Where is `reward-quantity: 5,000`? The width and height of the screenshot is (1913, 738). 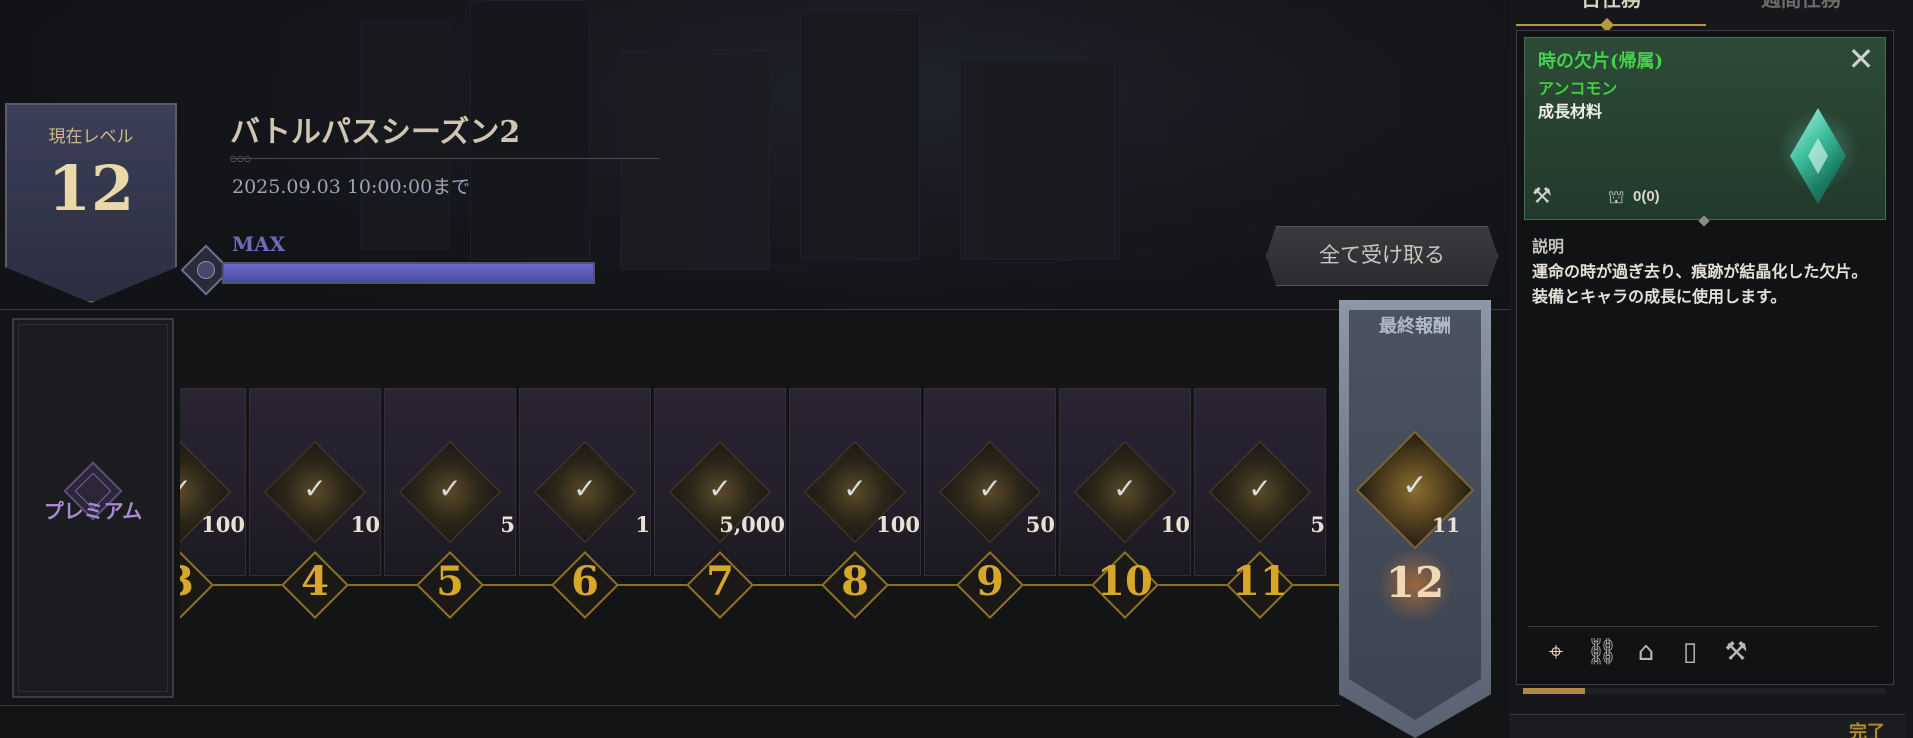 reward-quantity: 5,000 is located at coordinates (752, 524).